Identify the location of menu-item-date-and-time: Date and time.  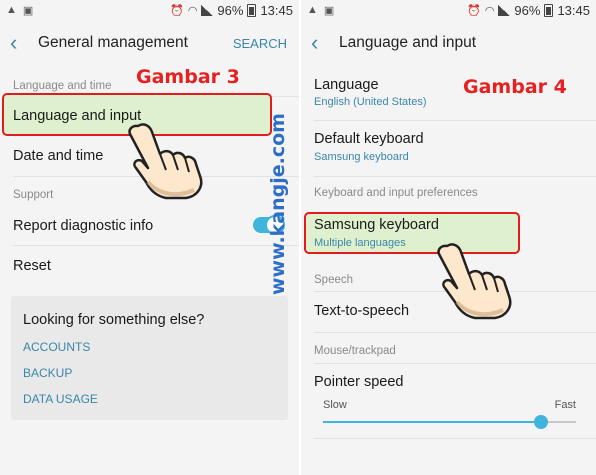
(58, 156).